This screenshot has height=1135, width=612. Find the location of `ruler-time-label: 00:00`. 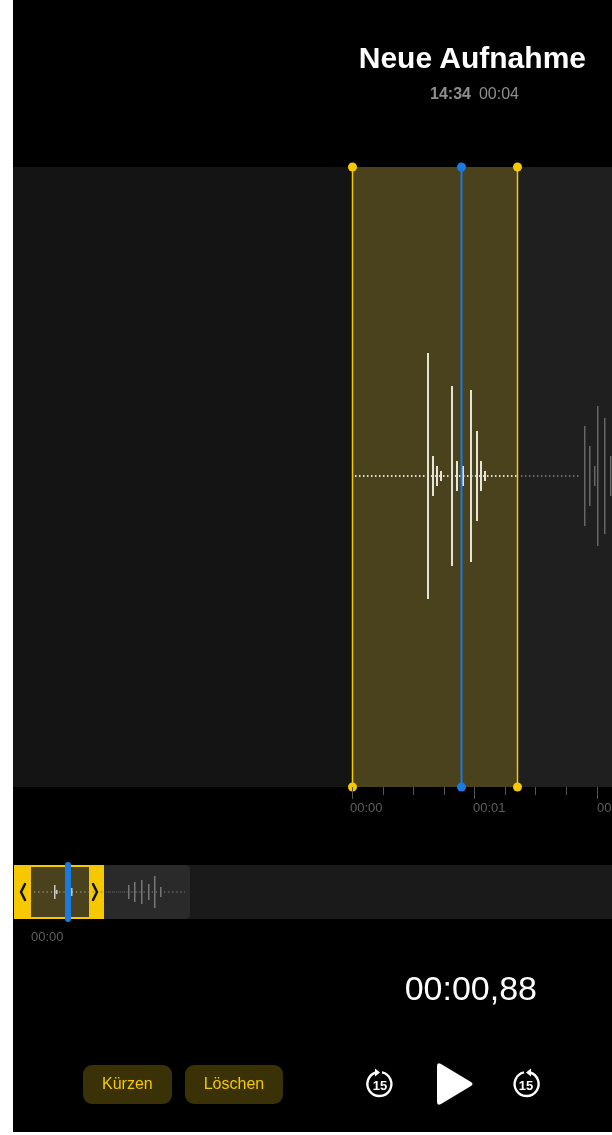

ruler-time-label: 00:00 is located at coordinates (366, 807).